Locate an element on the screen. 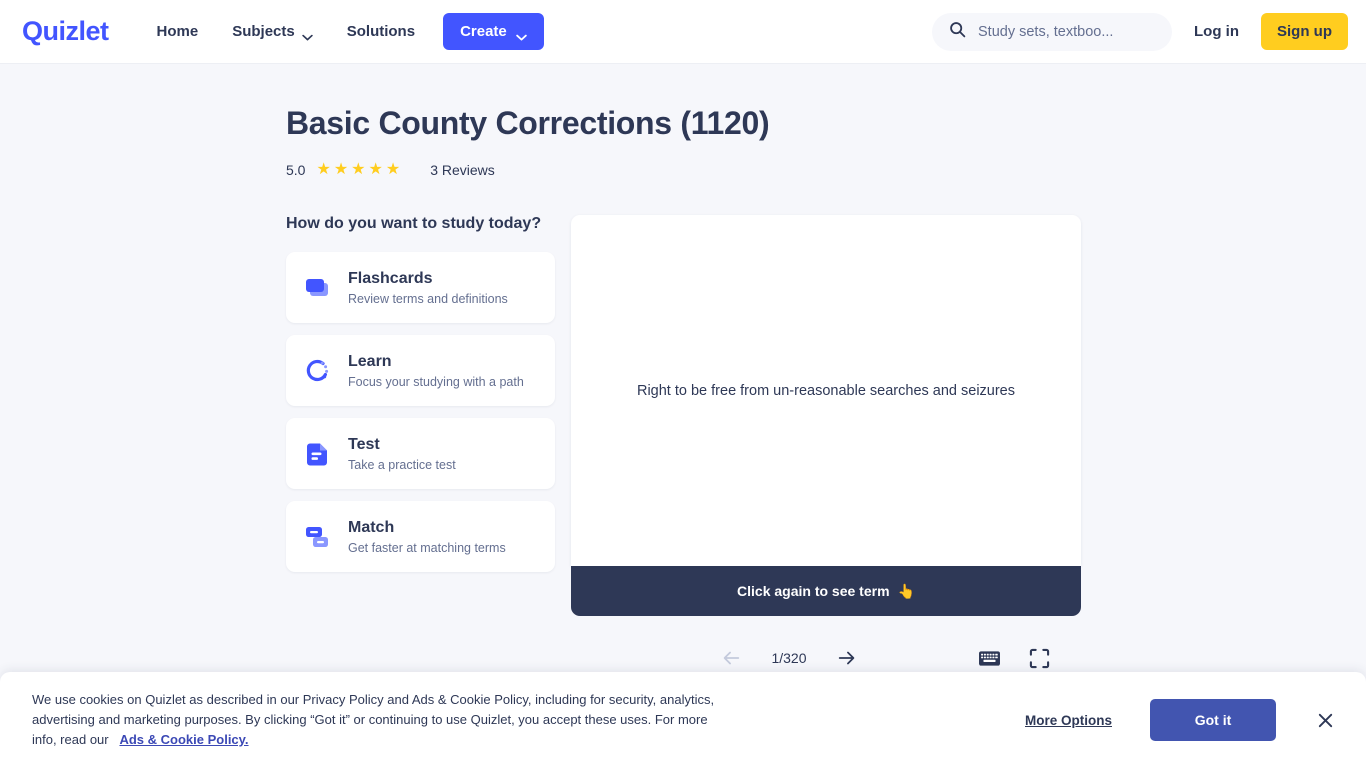 This screenshot has width=1366, height=768. nav-item-label: Solutions is located at coordinates (381, 31).